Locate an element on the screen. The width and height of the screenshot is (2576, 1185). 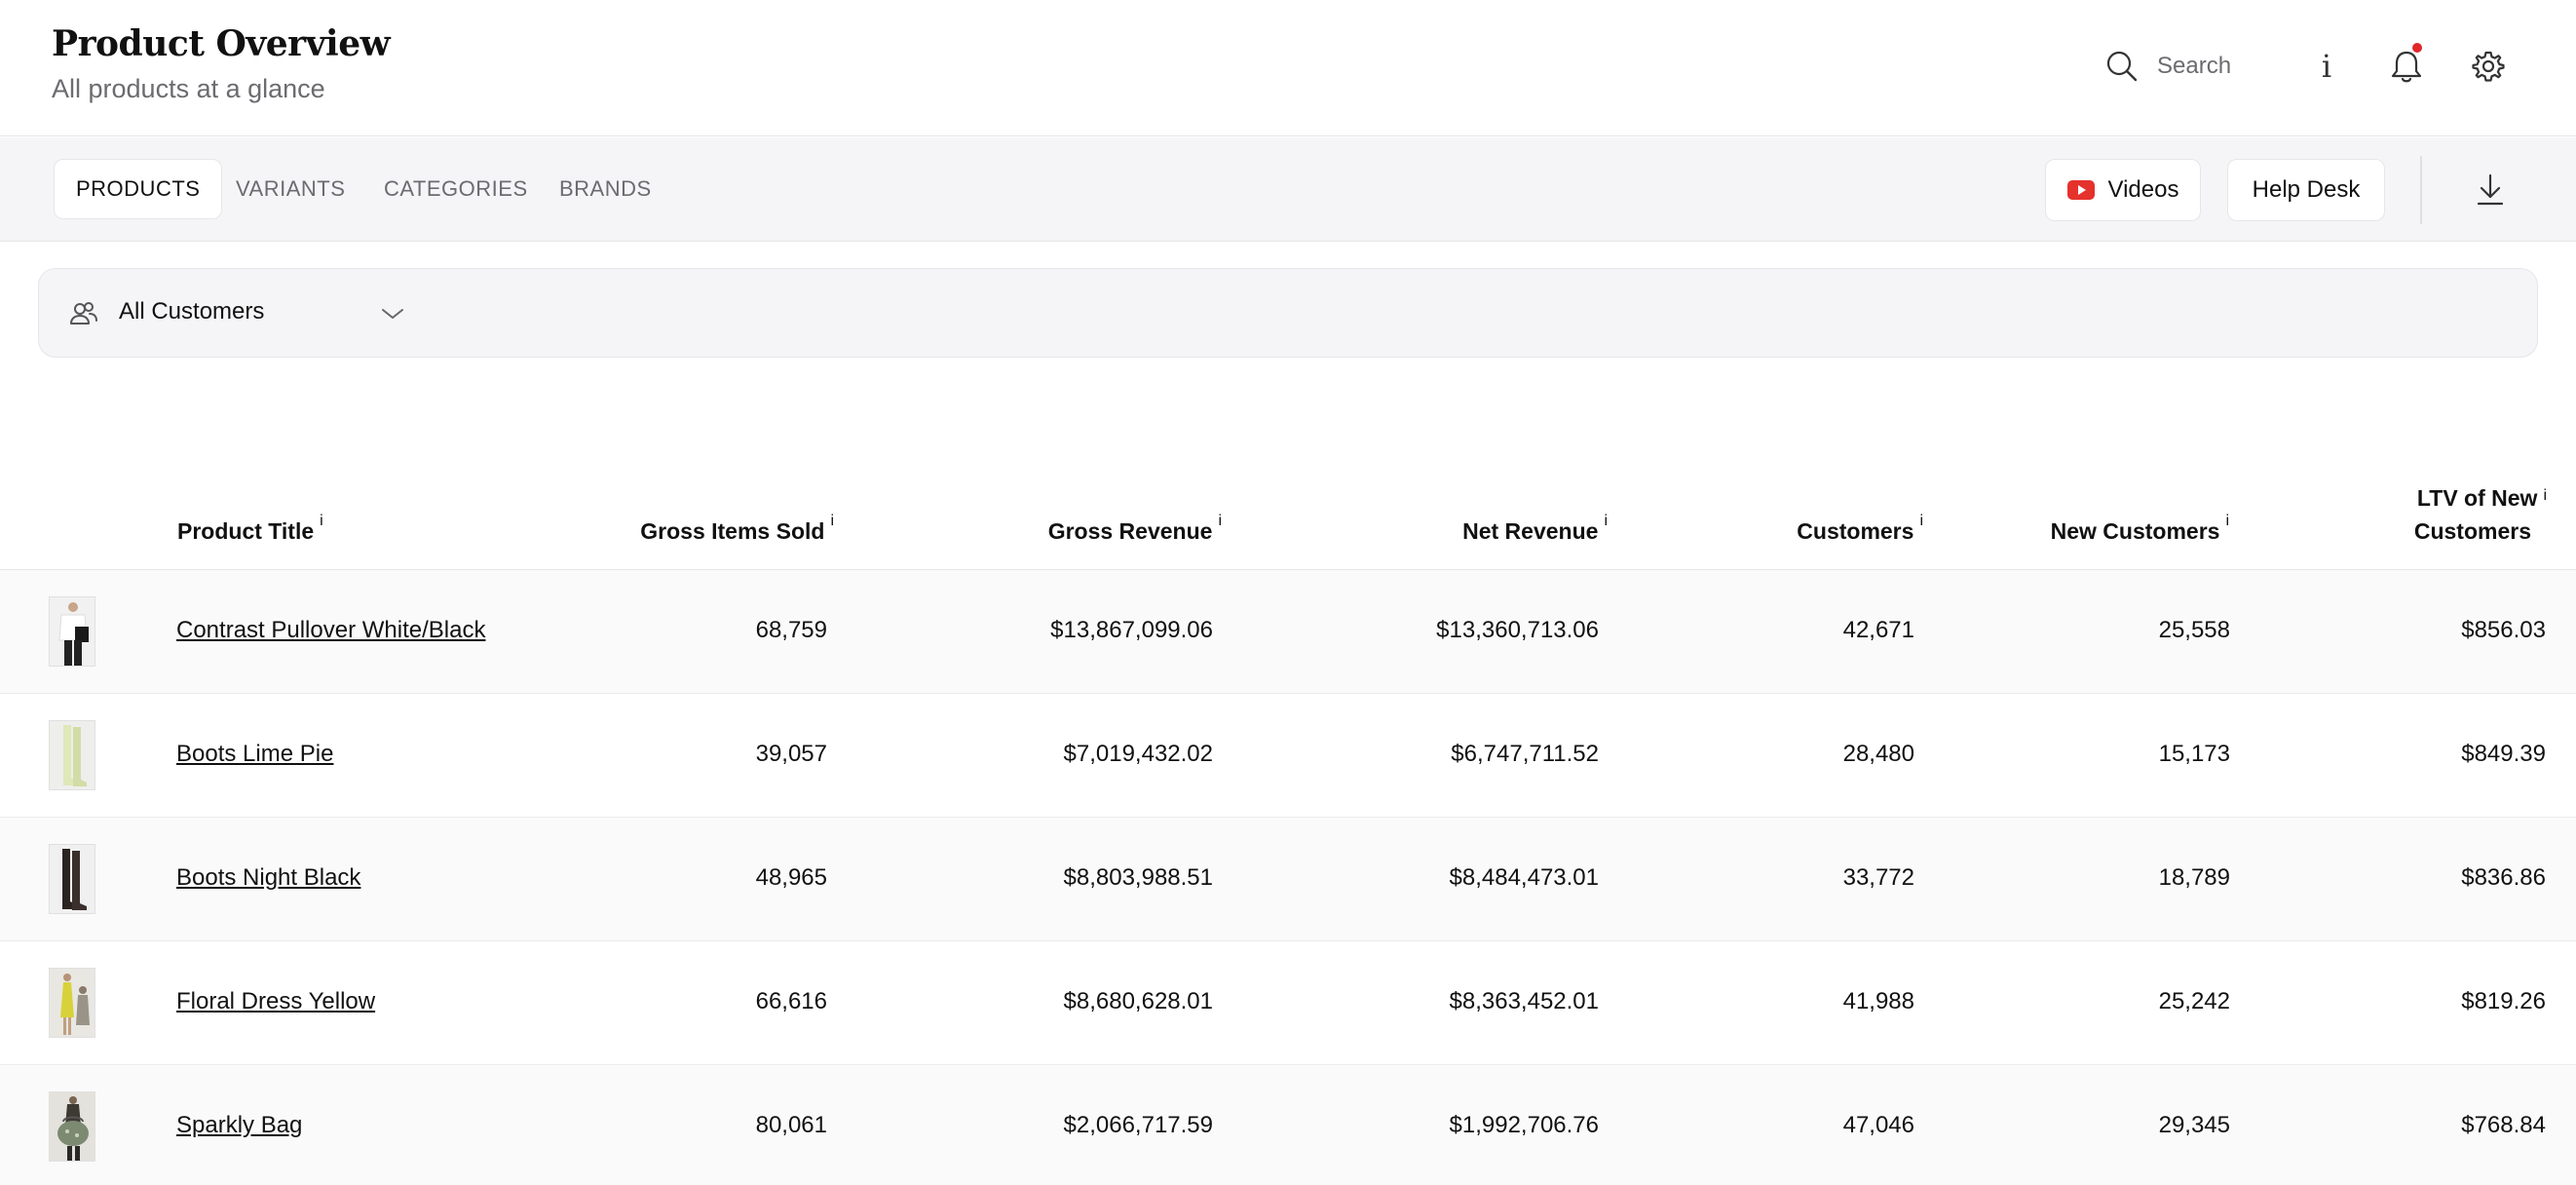
customers: 28,480 is located at coordinates (1878, 754).